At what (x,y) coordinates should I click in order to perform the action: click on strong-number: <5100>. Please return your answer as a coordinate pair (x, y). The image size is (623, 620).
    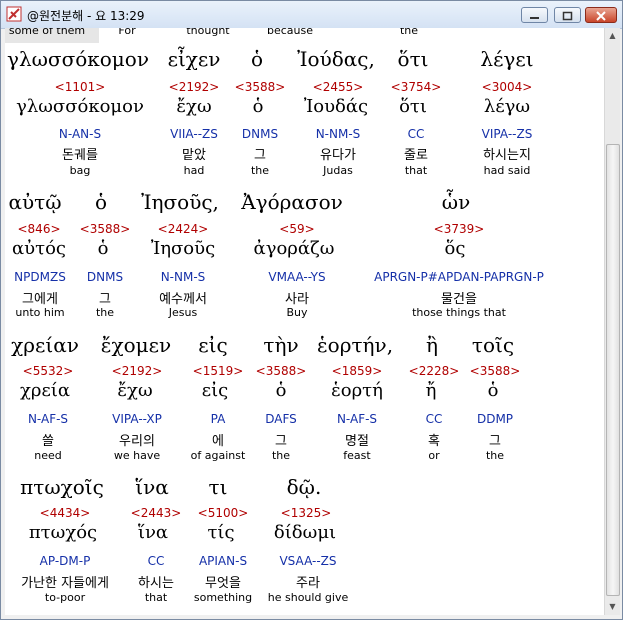
    Looking at the image, I should click on (223, 513).